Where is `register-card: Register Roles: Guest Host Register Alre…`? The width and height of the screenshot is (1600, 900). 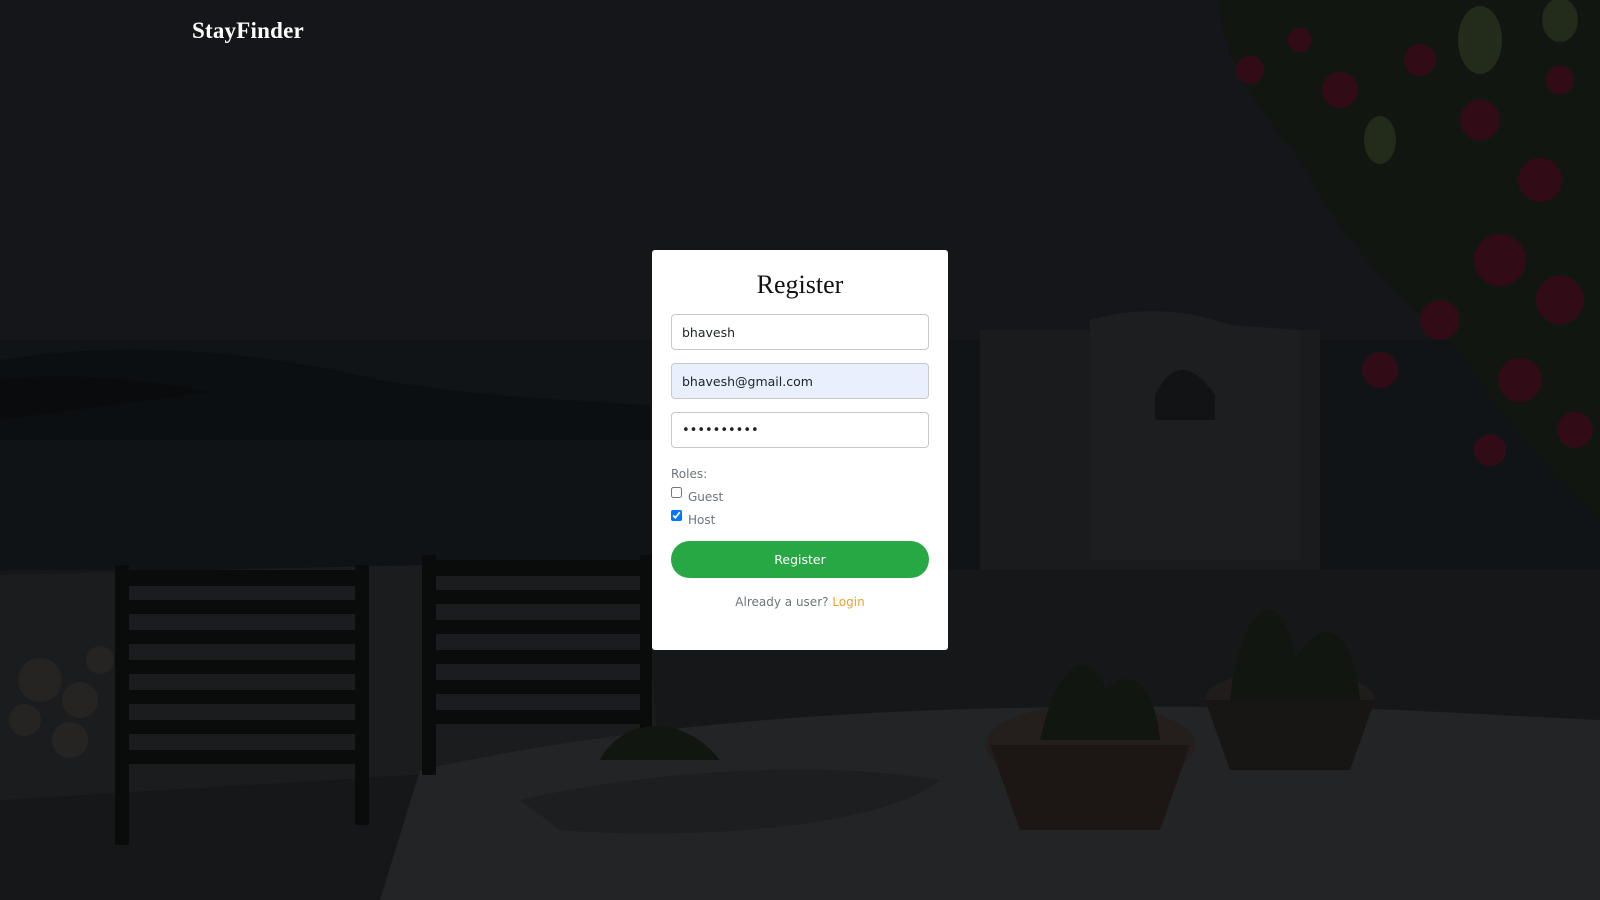
register-card: Register Roles: Guest Host Register Alre… is located at coordinates (800, 450).